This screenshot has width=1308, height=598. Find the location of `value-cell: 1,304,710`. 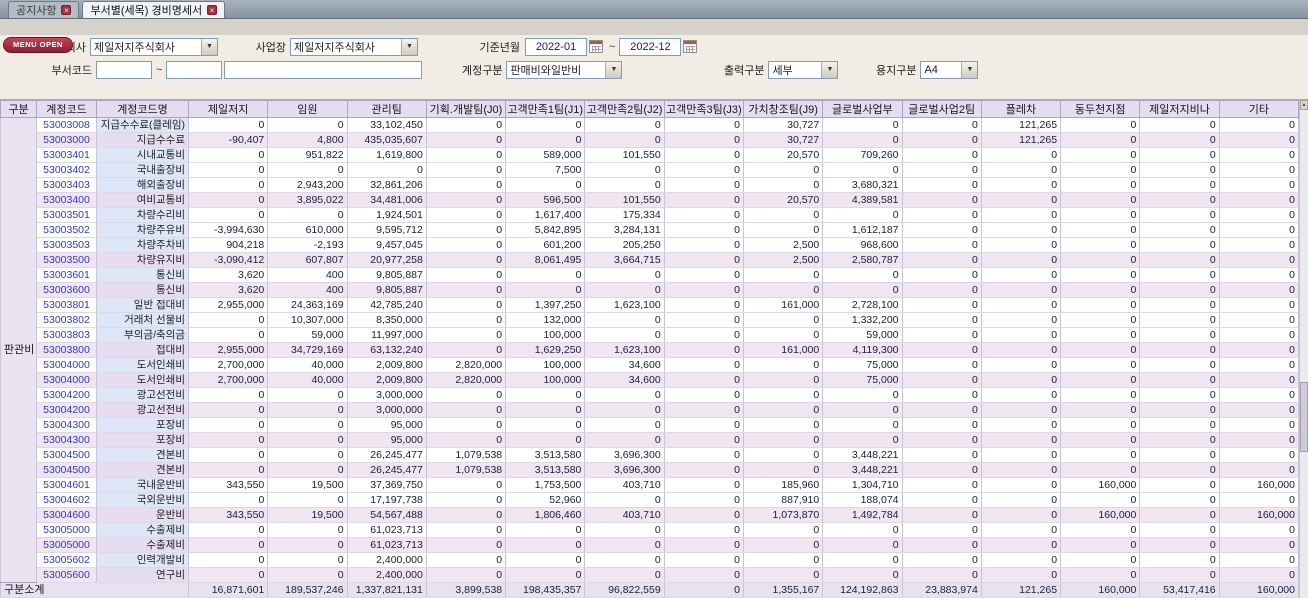

value-cell: 1,304,710 is located at coordinates (862, 485).